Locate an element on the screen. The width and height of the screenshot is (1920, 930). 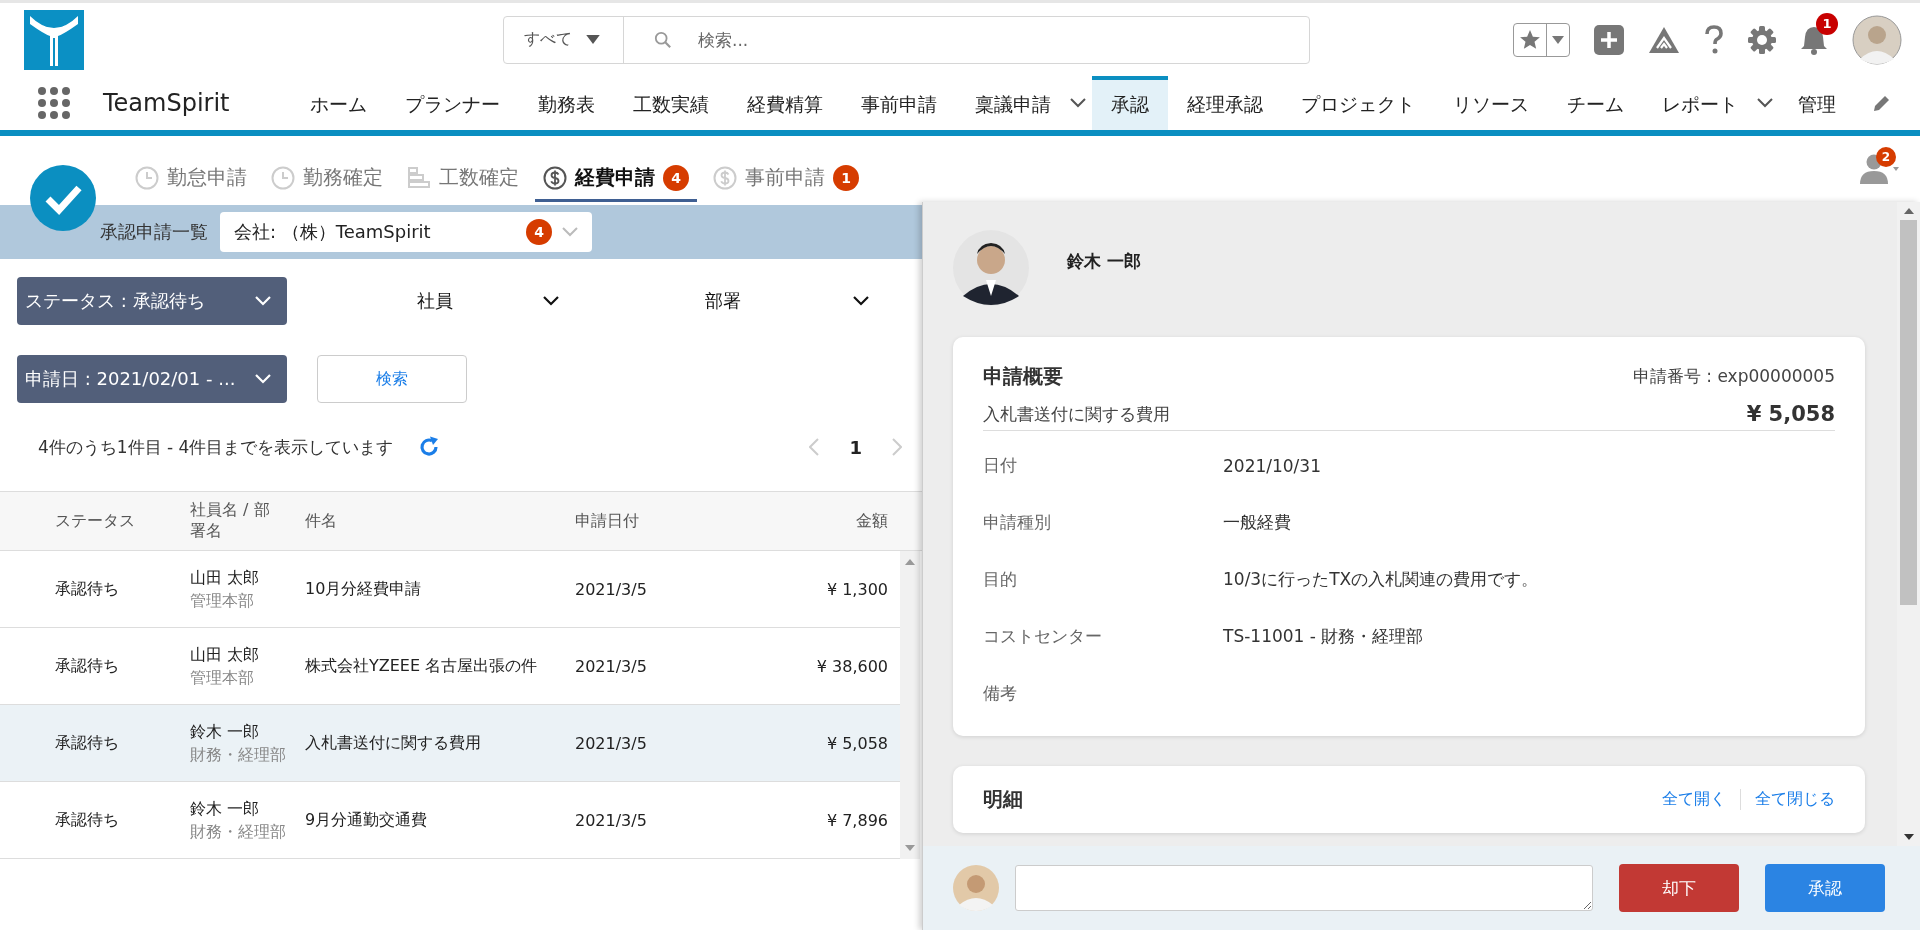
page-number: 1 is located at coordinates (855, 447).